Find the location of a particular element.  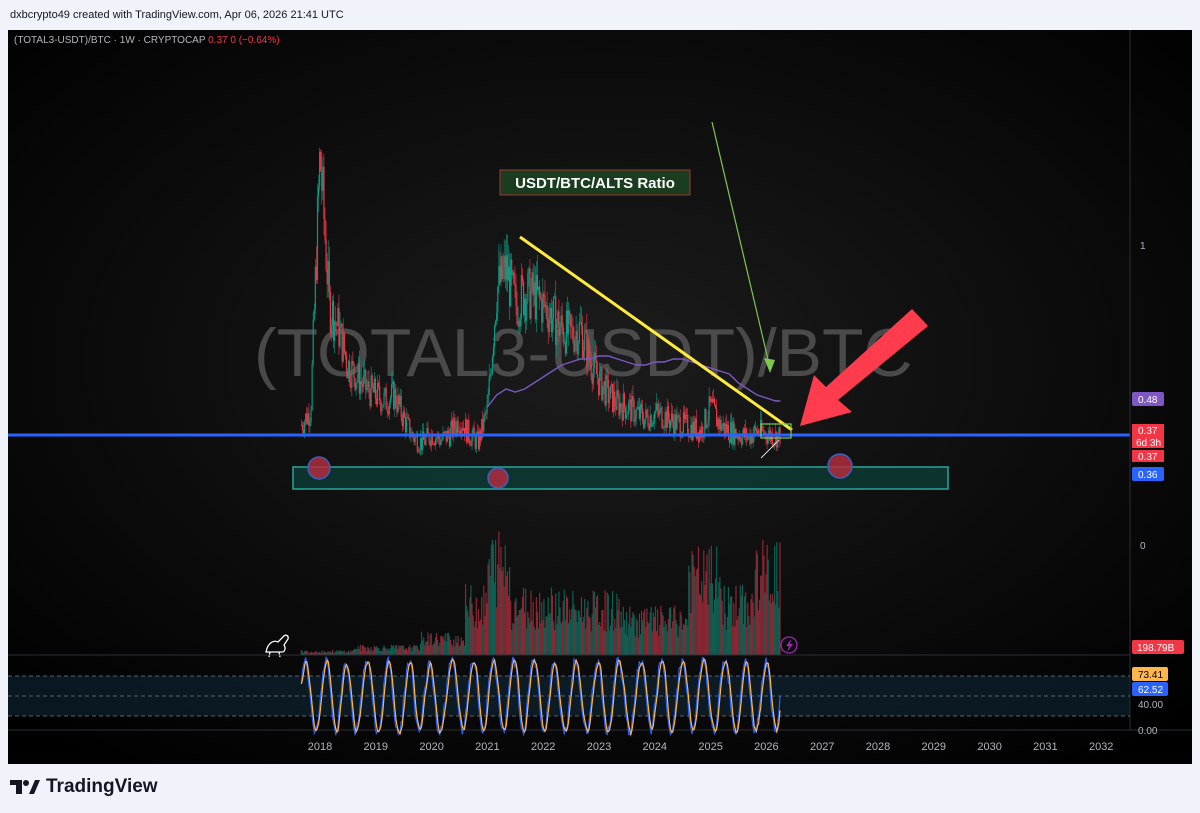

ratio-annotation: USDT/BTC/ALTS Ratio is located at coordinates (595, 182).